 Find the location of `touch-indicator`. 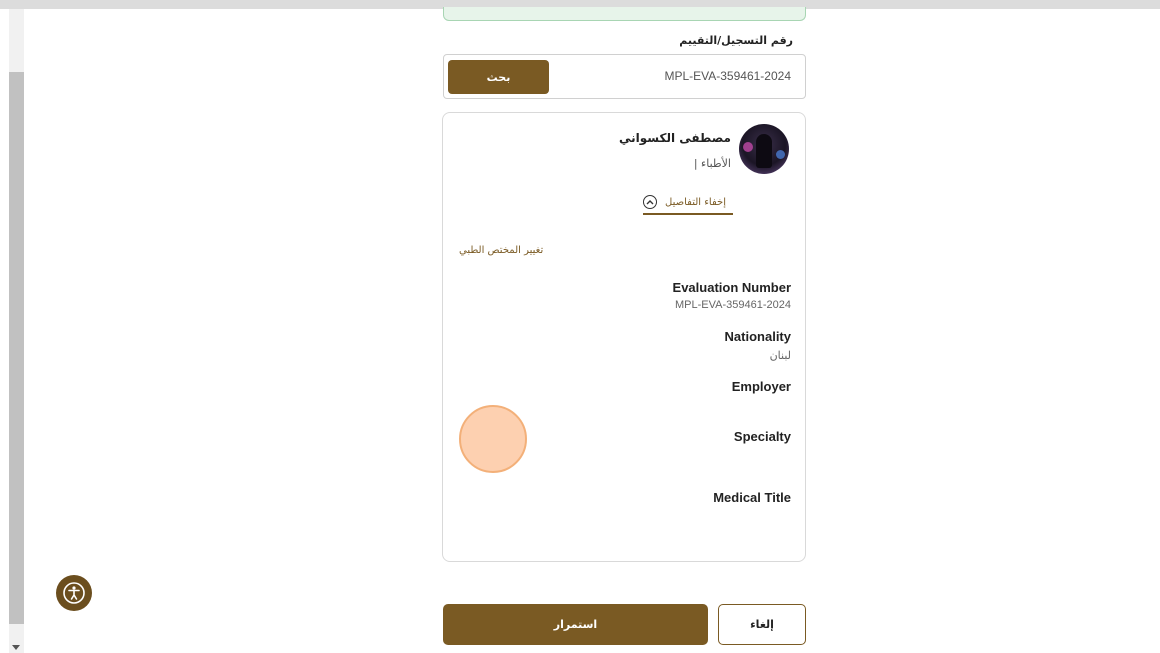

touch-indicator is located at coordinates (493, 439).